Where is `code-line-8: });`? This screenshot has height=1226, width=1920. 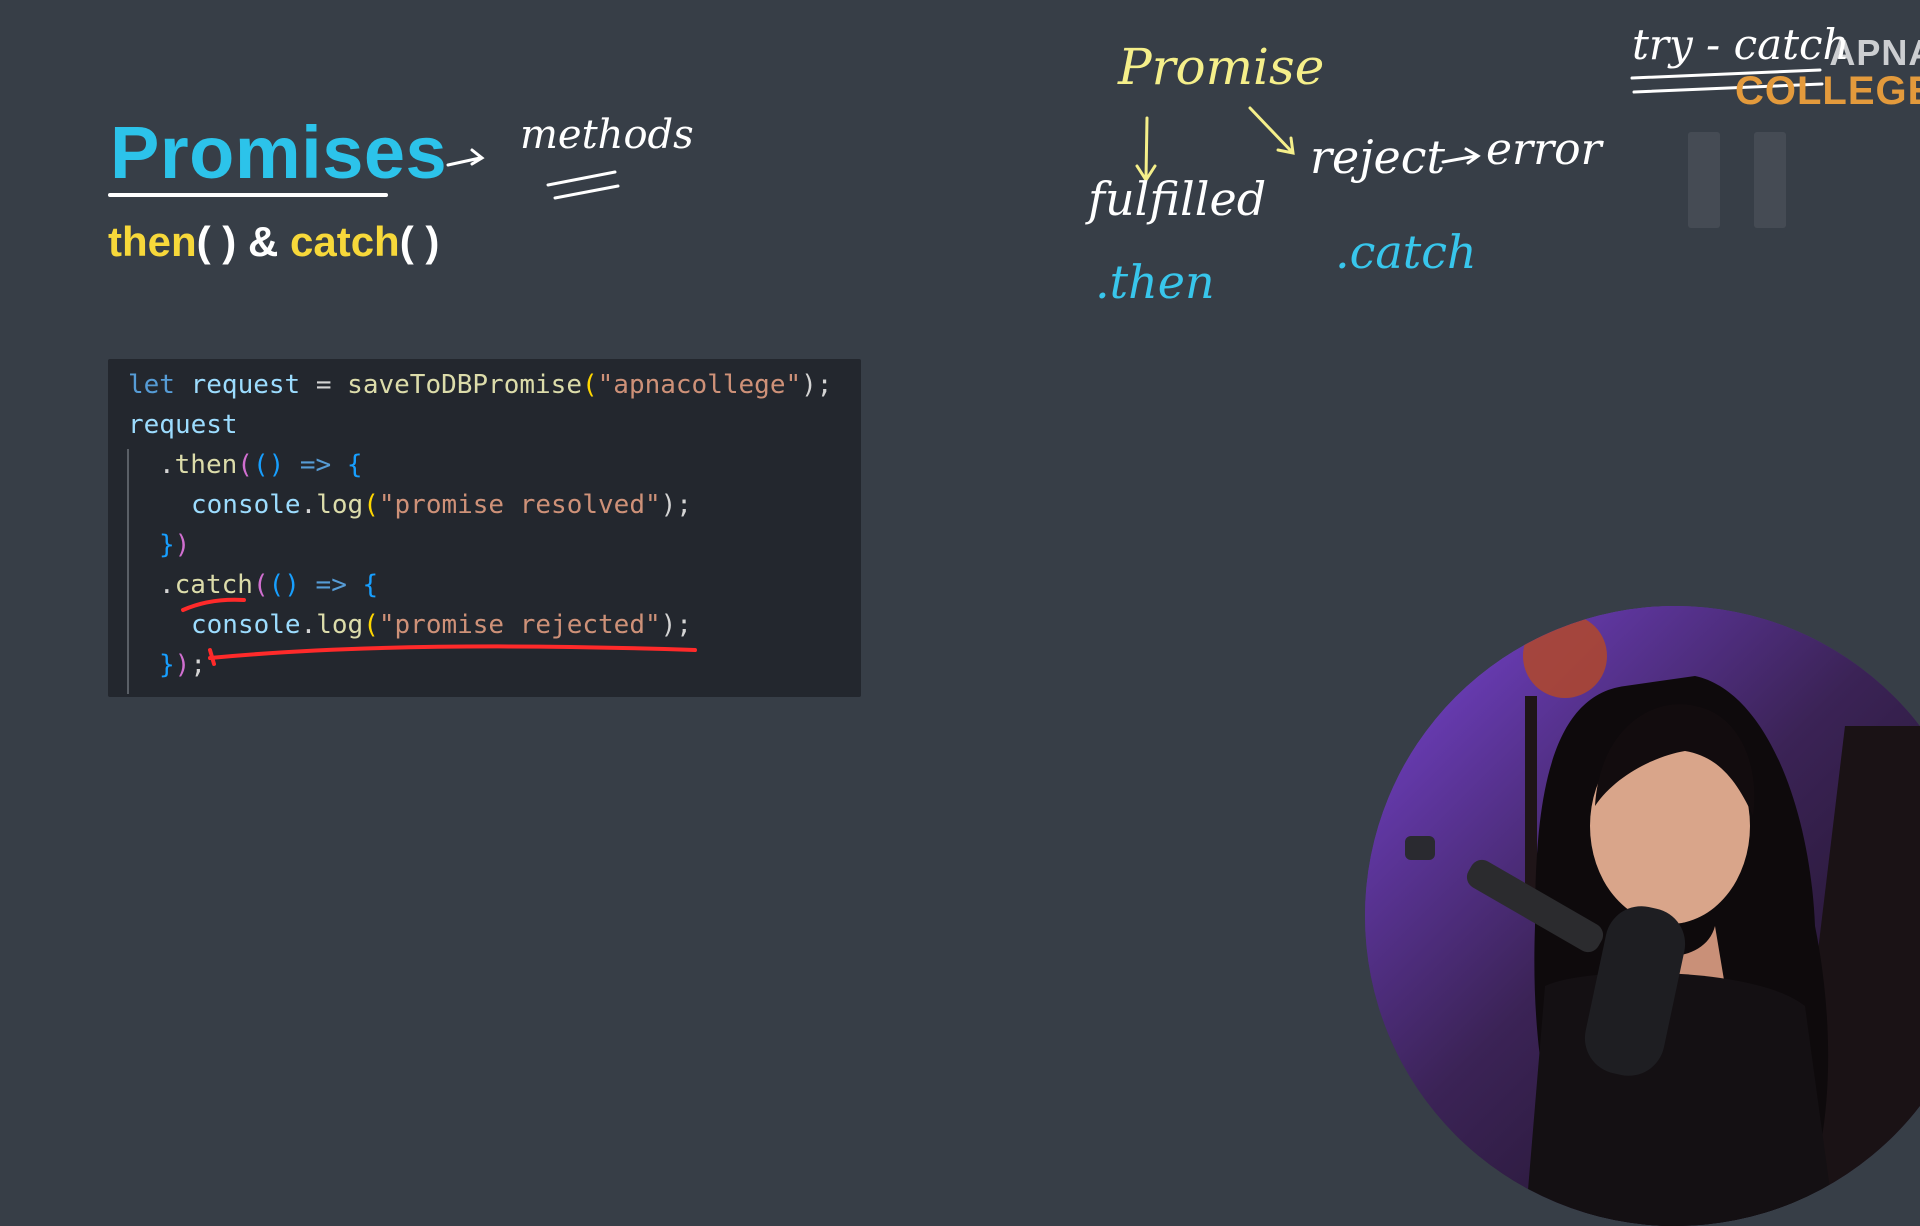
code-line-8: }); is located at coordinates (182, 665).